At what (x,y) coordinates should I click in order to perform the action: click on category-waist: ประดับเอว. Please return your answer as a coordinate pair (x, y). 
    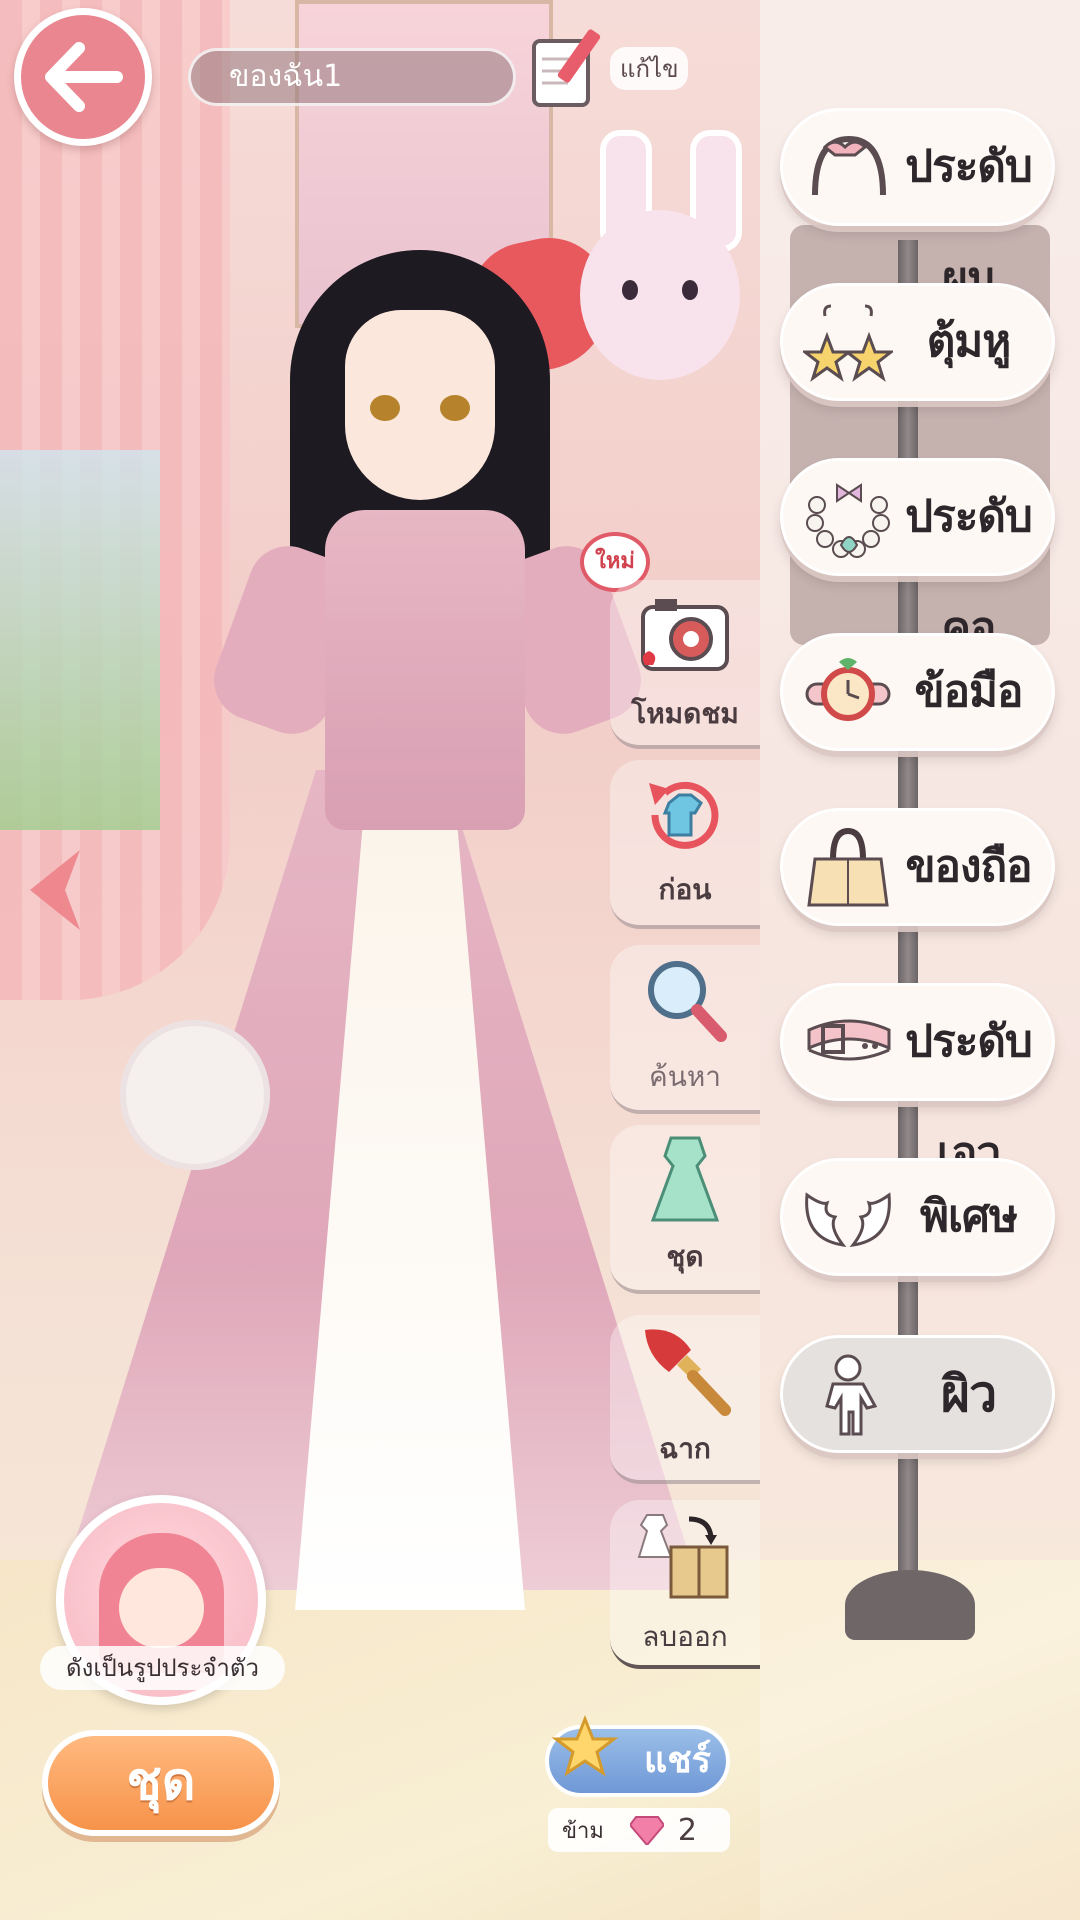
    Looking at the image, I should click on (917, 1081).